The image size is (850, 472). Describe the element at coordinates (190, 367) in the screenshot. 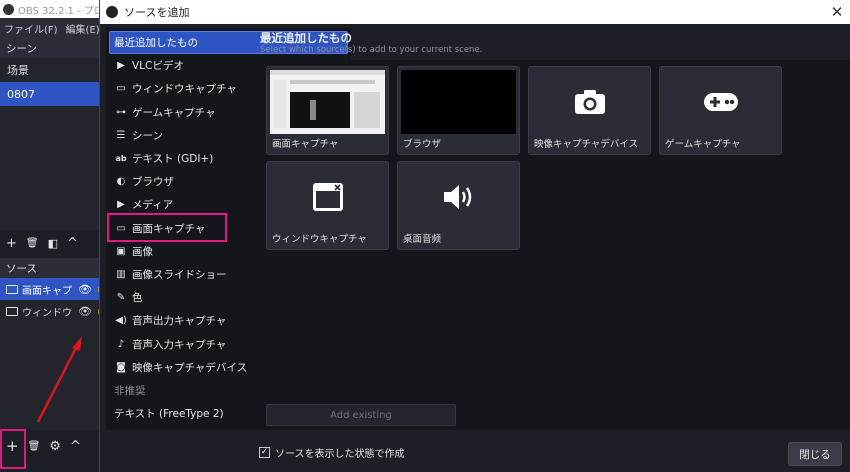

I see `source-type-label: 映像キャプチャデバイス` at that location.